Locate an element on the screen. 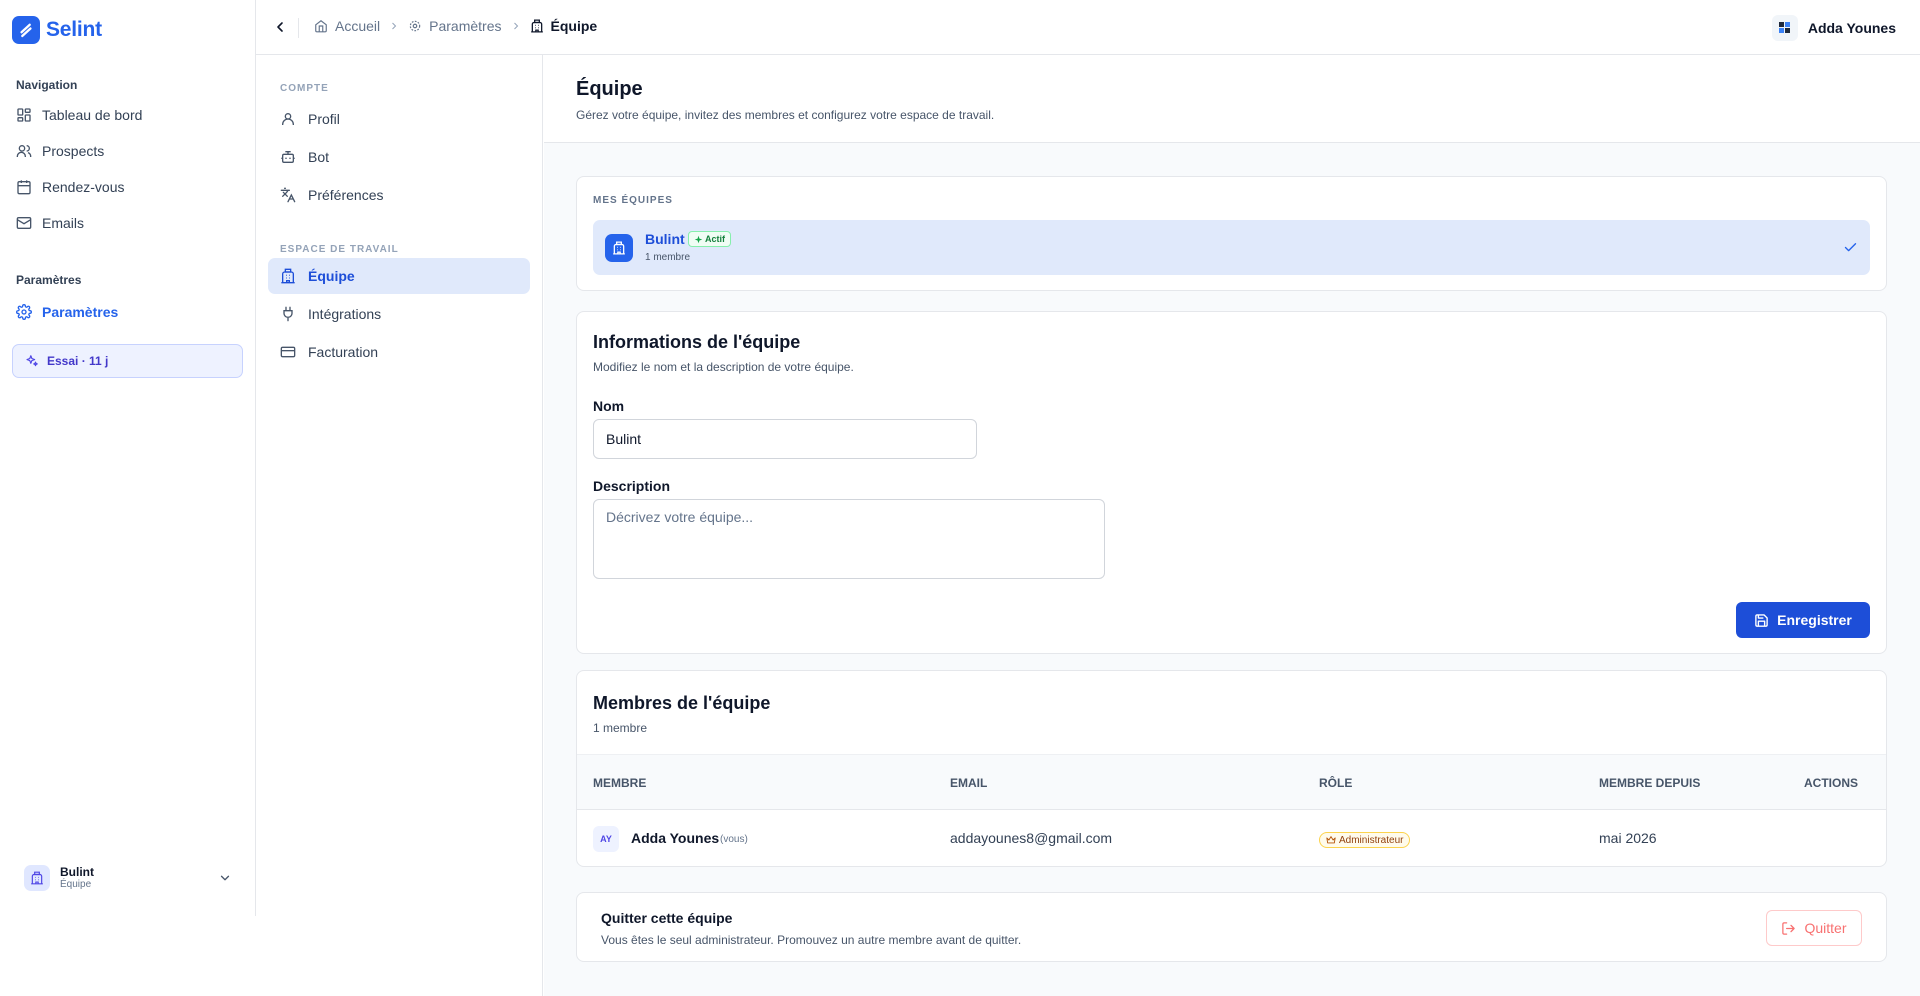 This screenshot has height=996, width=1920. save-button: Enregistrer is located at coordinates (1803, 620).